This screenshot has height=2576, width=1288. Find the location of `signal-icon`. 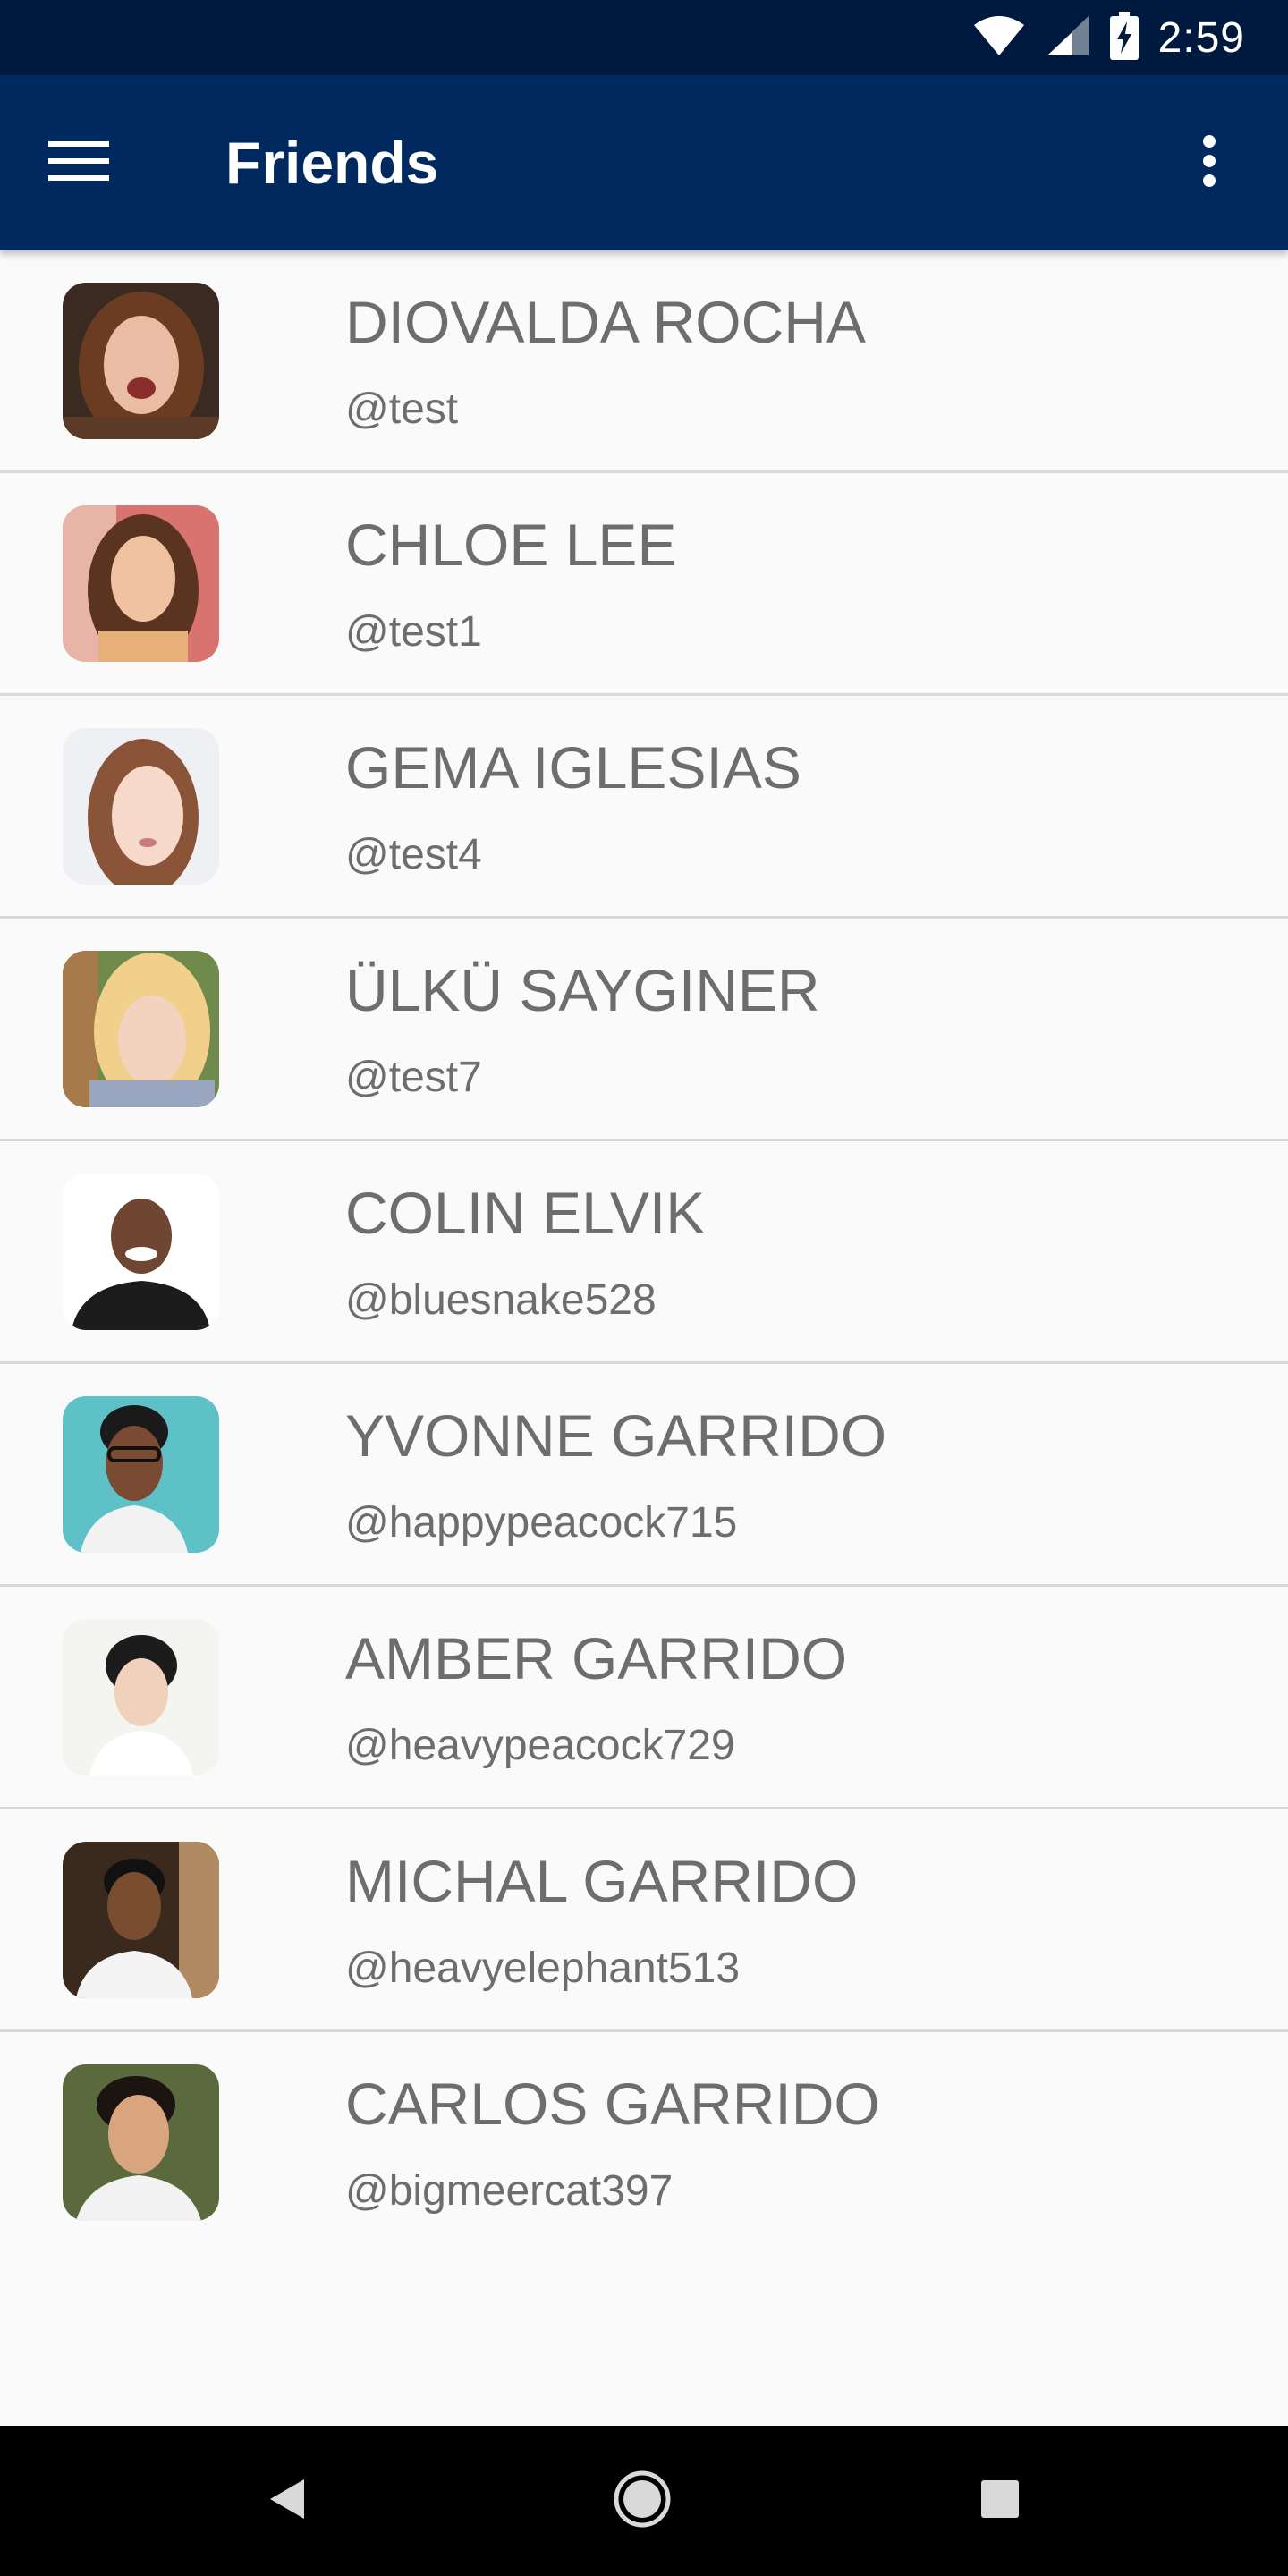

signal-icon is located at coordinates (1068, 38).